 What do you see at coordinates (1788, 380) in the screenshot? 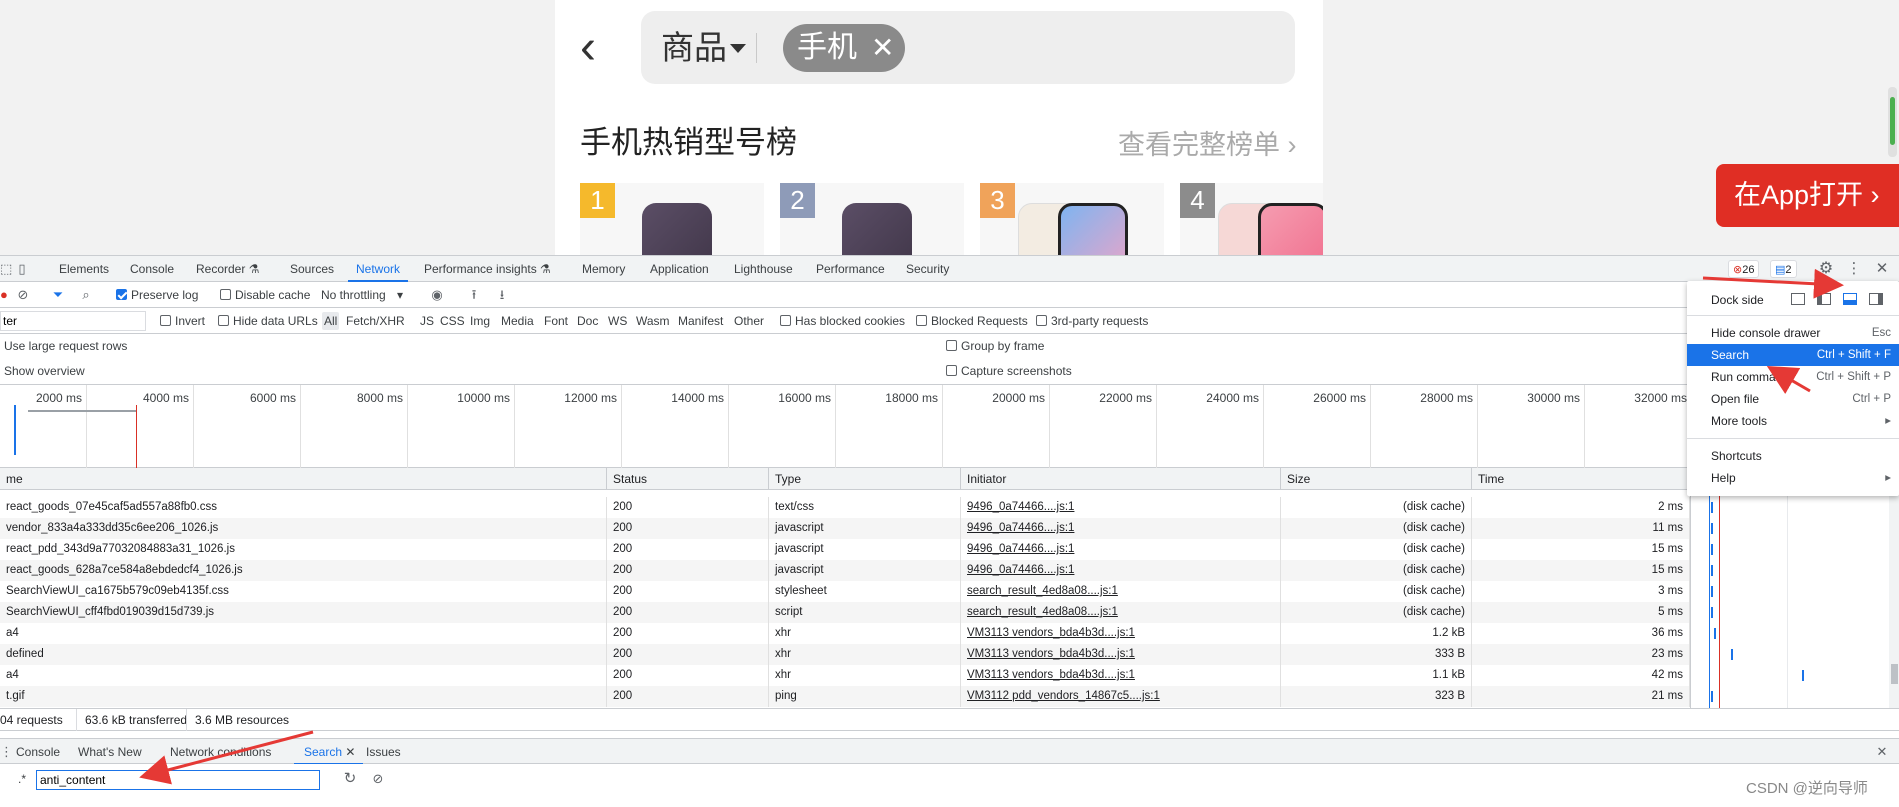
I see `arrow-to-search-item` at bounding box center [1788, 380].